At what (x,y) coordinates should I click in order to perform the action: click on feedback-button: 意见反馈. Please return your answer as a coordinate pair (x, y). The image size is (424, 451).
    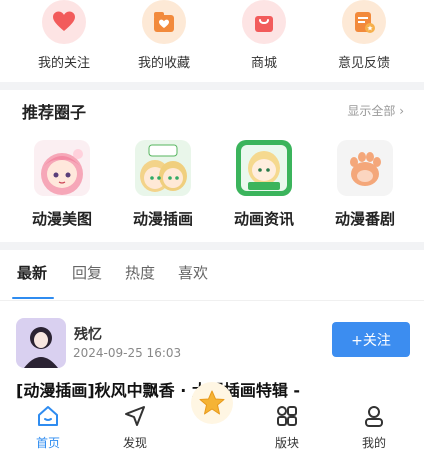
    Looking at the image, I should click on (364, 35).